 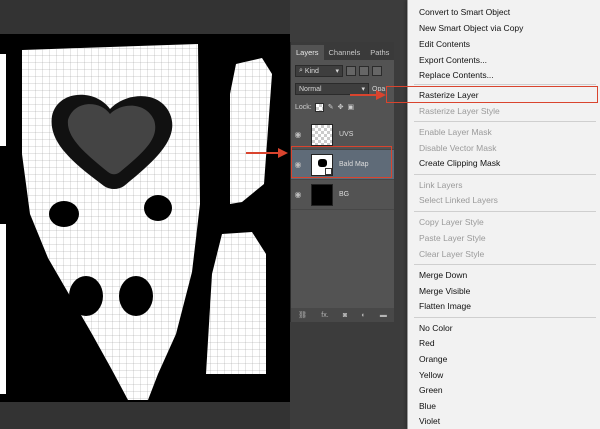 I want to click on menu-item-merge-down: Merge Down, so click(x=504, y=275).